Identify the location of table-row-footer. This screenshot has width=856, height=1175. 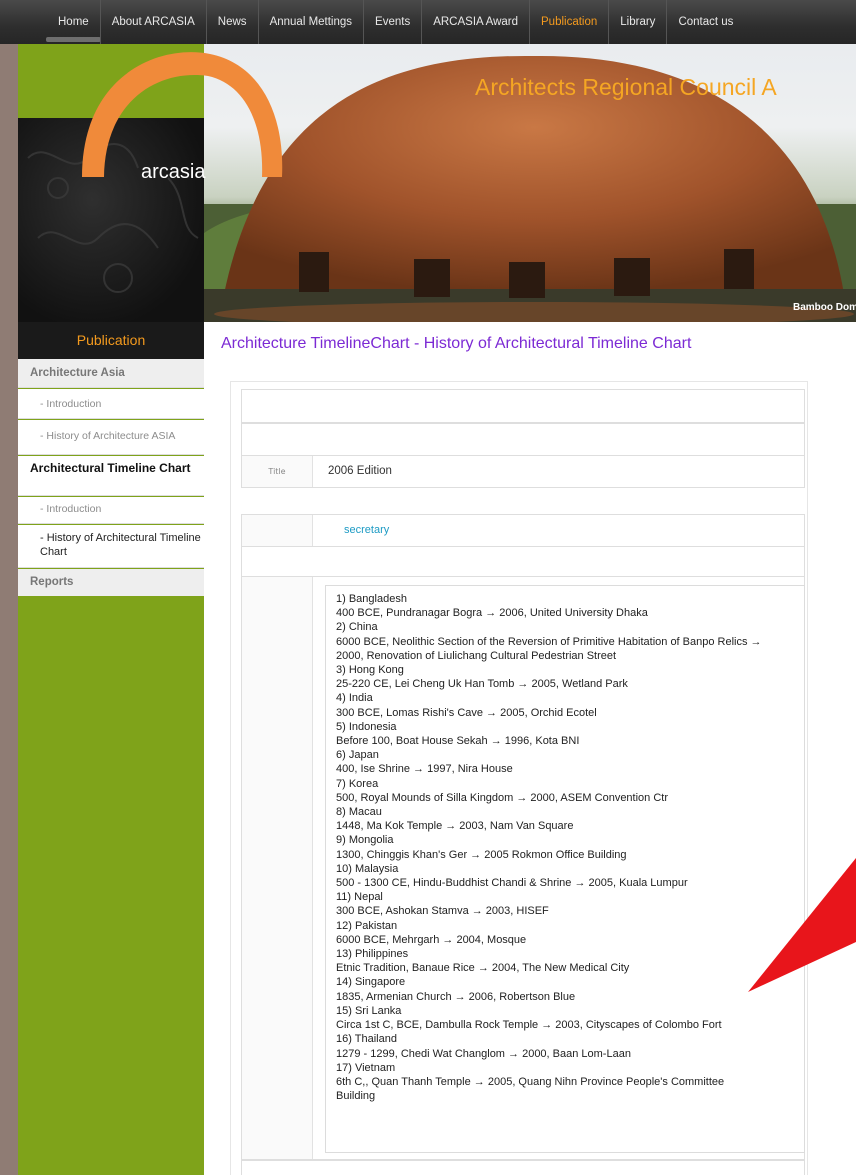
(523, 1167).